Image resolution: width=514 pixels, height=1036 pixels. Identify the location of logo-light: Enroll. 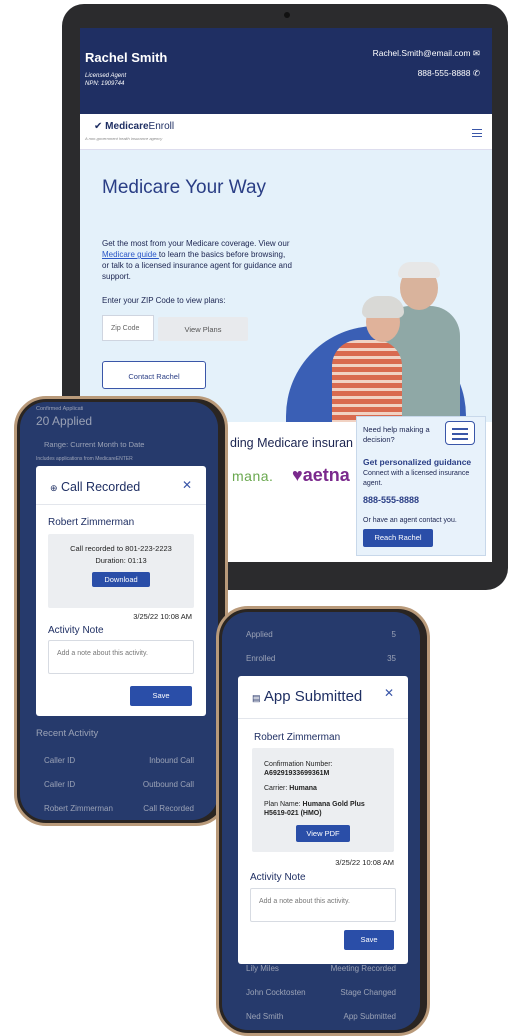
(161, 126).